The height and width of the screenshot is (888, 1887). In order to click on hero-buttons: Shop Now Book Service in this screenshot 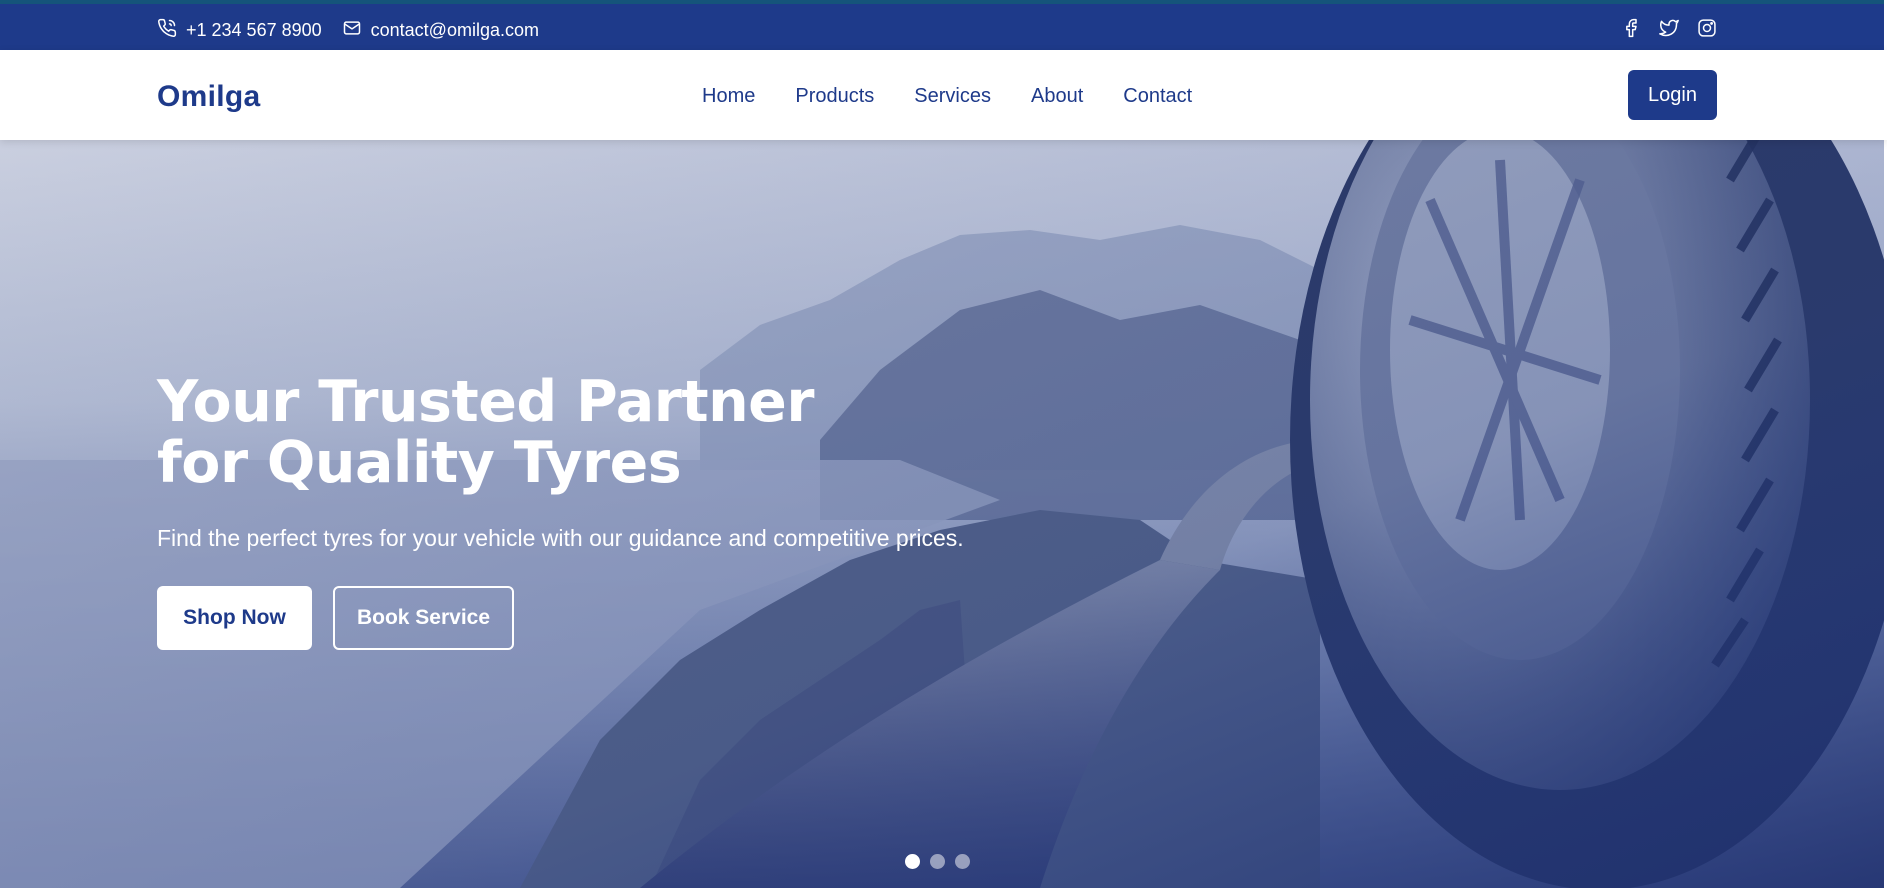, I will do `click(560, 618)`.